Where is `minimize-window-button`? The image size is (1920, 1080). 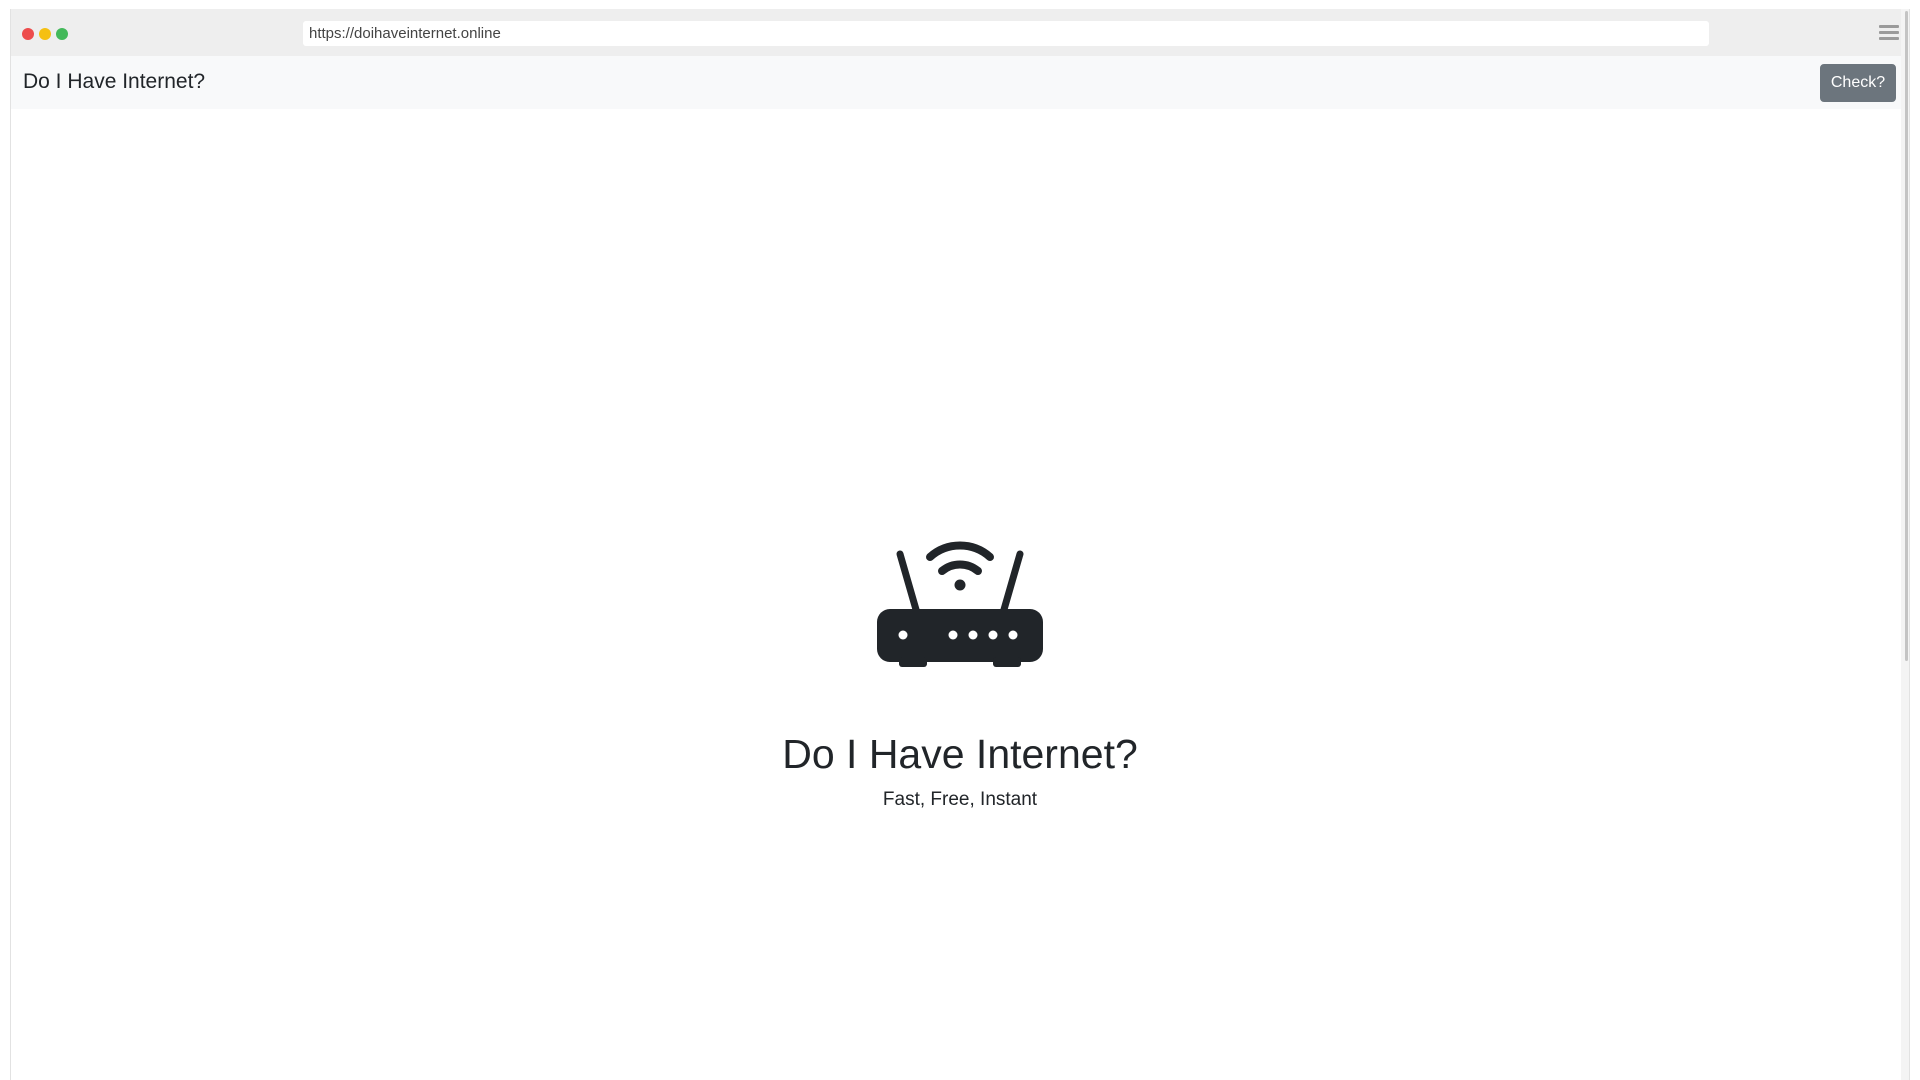 minimize-window-button is located at coordinates (45, 34).